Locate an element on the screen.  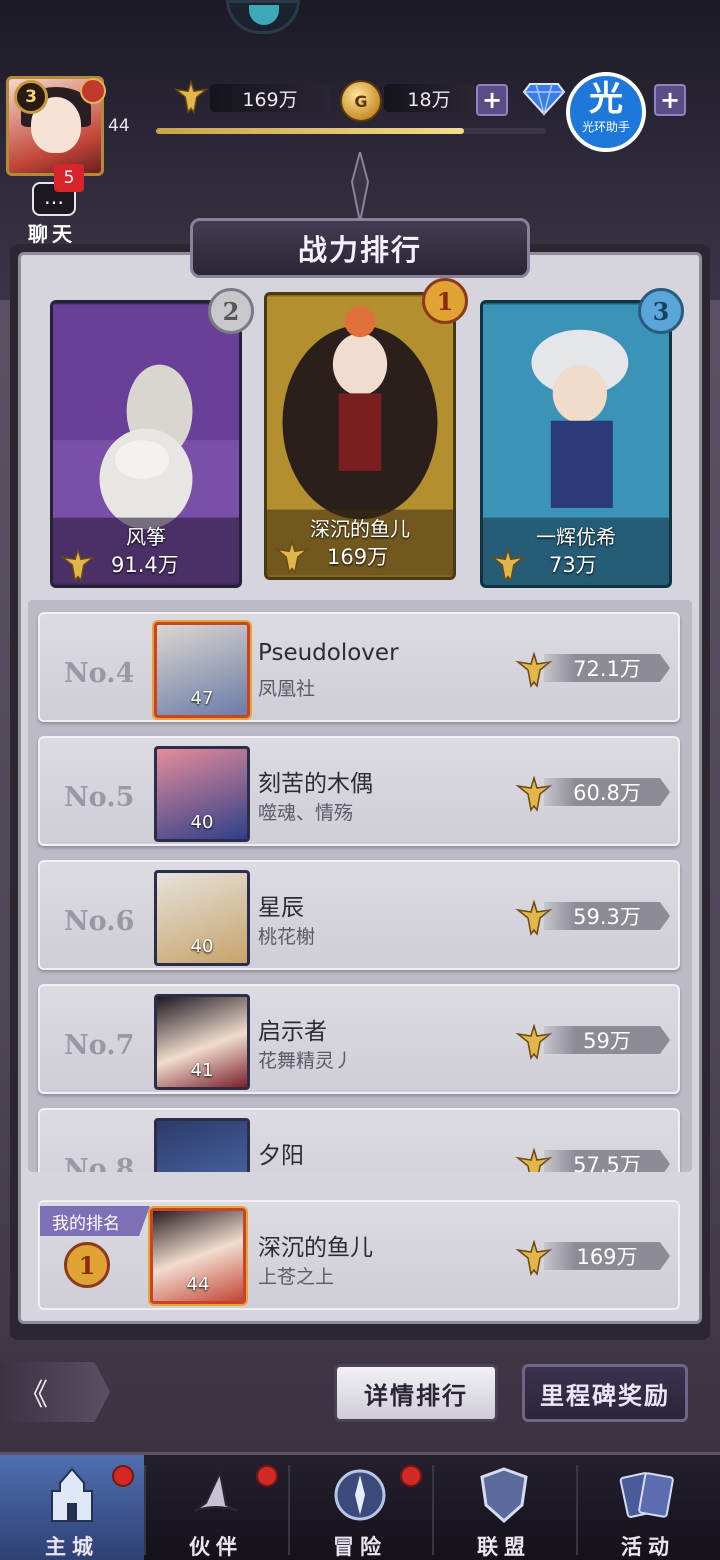
title-plaque: 战力排行 is located at coordinates (360, 248).